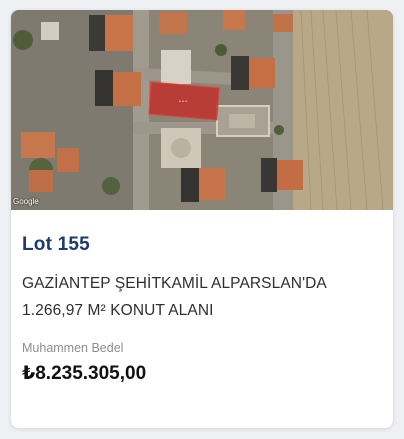 The width and height of the screenshot is (404, 439). Describe the element at coordinates (73, 348) in the screenshot. I see `price-label: Muhammen Bedel` at that location.